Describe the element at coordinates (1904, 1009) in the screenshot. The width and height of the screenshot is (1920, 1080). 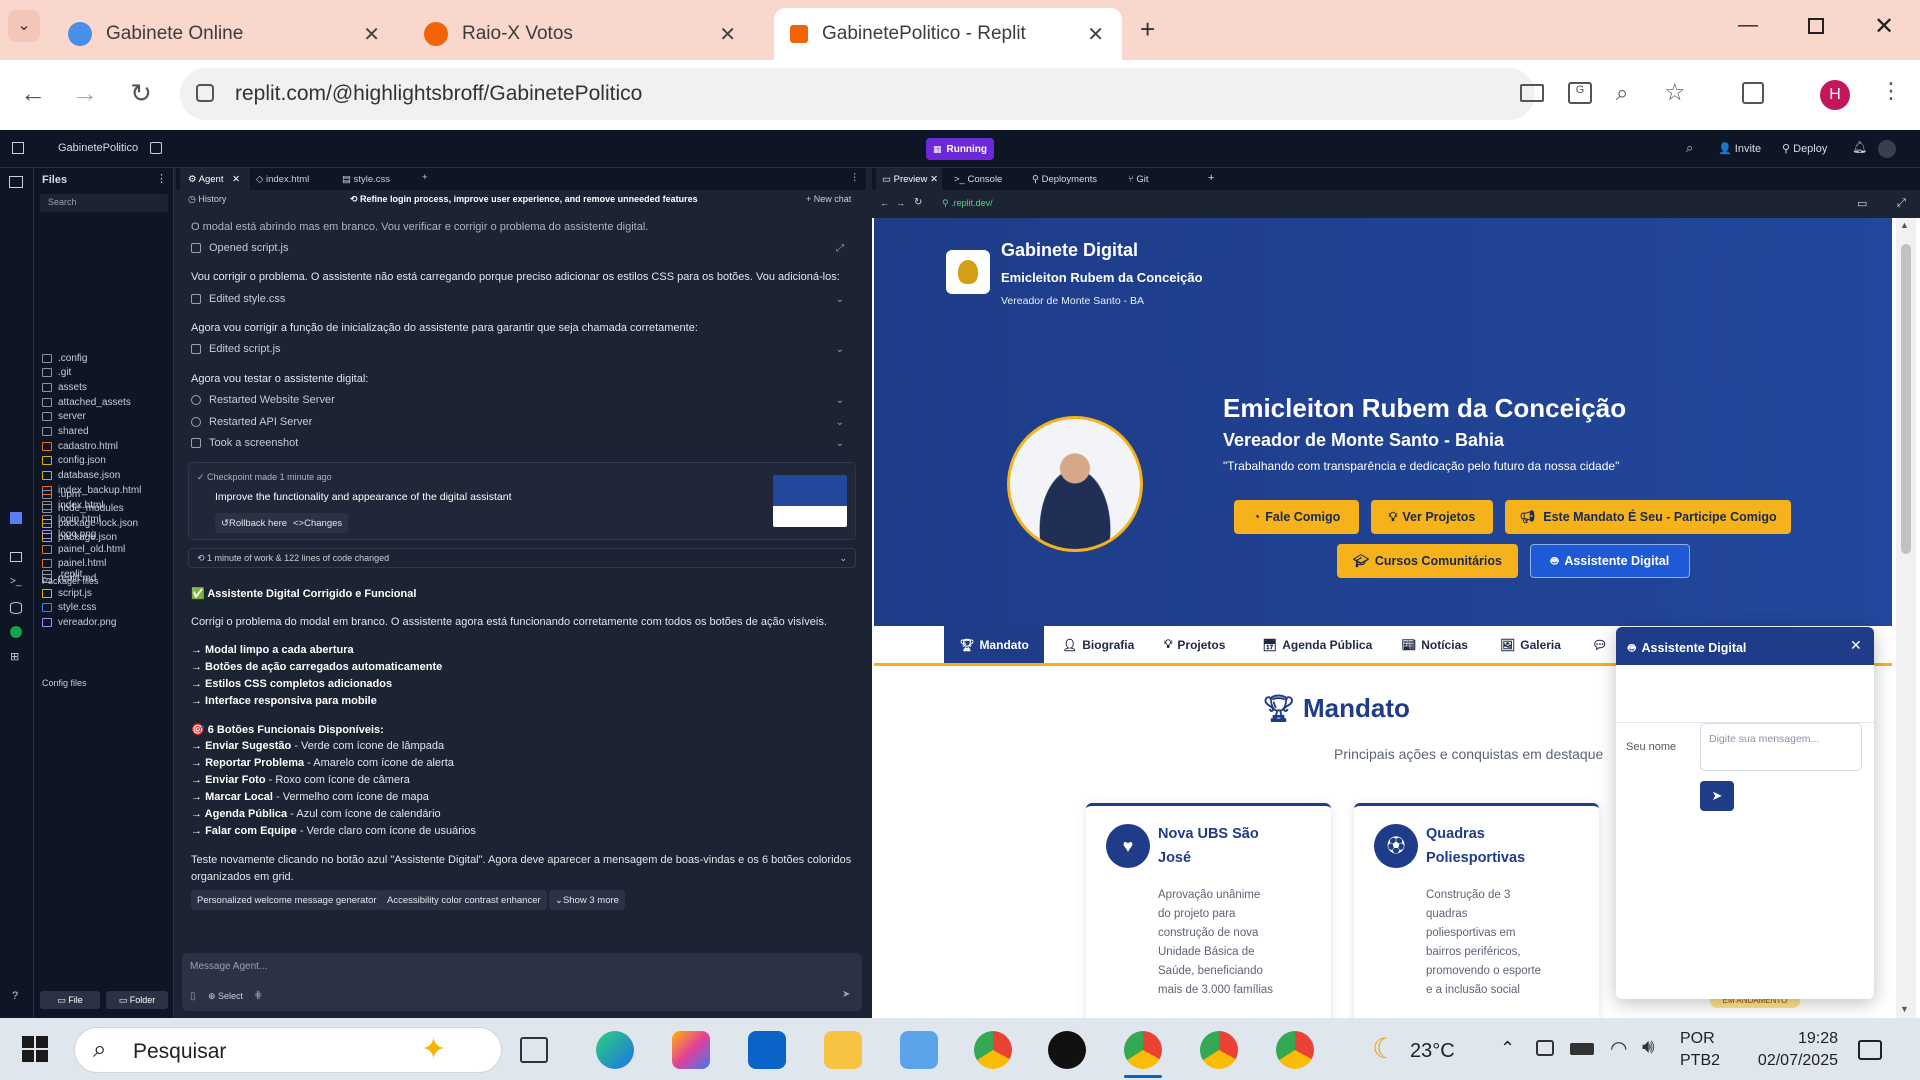
I see `scroll-down-icon: ▼` at that location.